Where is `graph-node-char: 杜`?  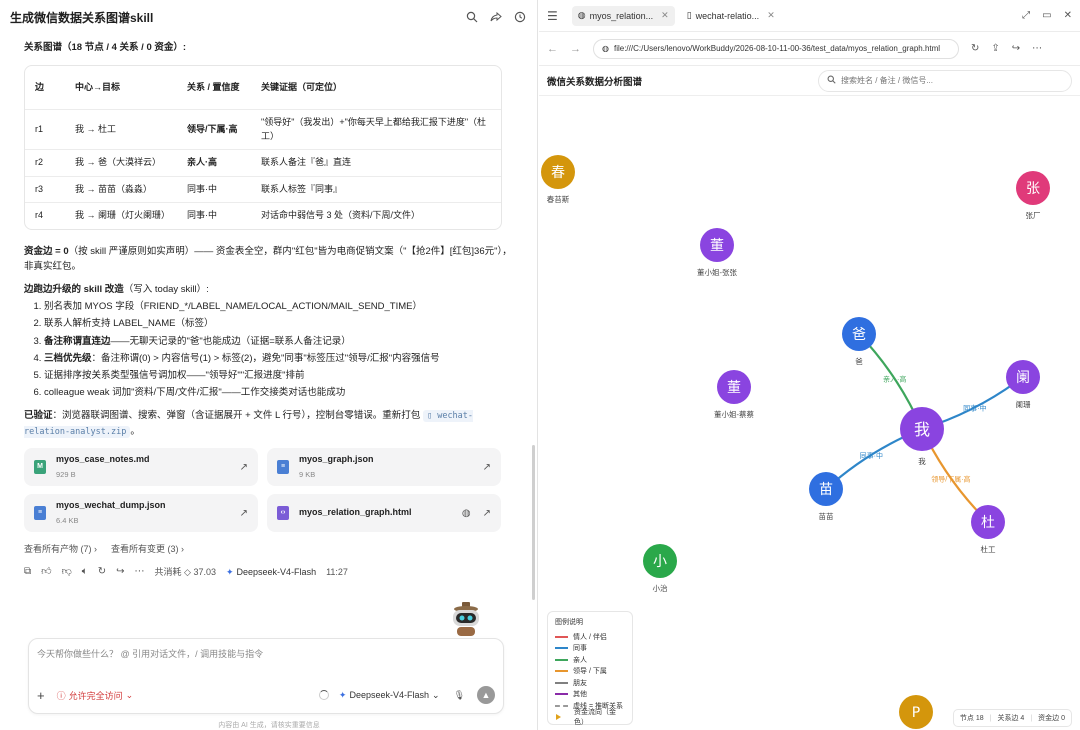
graph-node-char: 杜 is located at coordinates (988, 523).